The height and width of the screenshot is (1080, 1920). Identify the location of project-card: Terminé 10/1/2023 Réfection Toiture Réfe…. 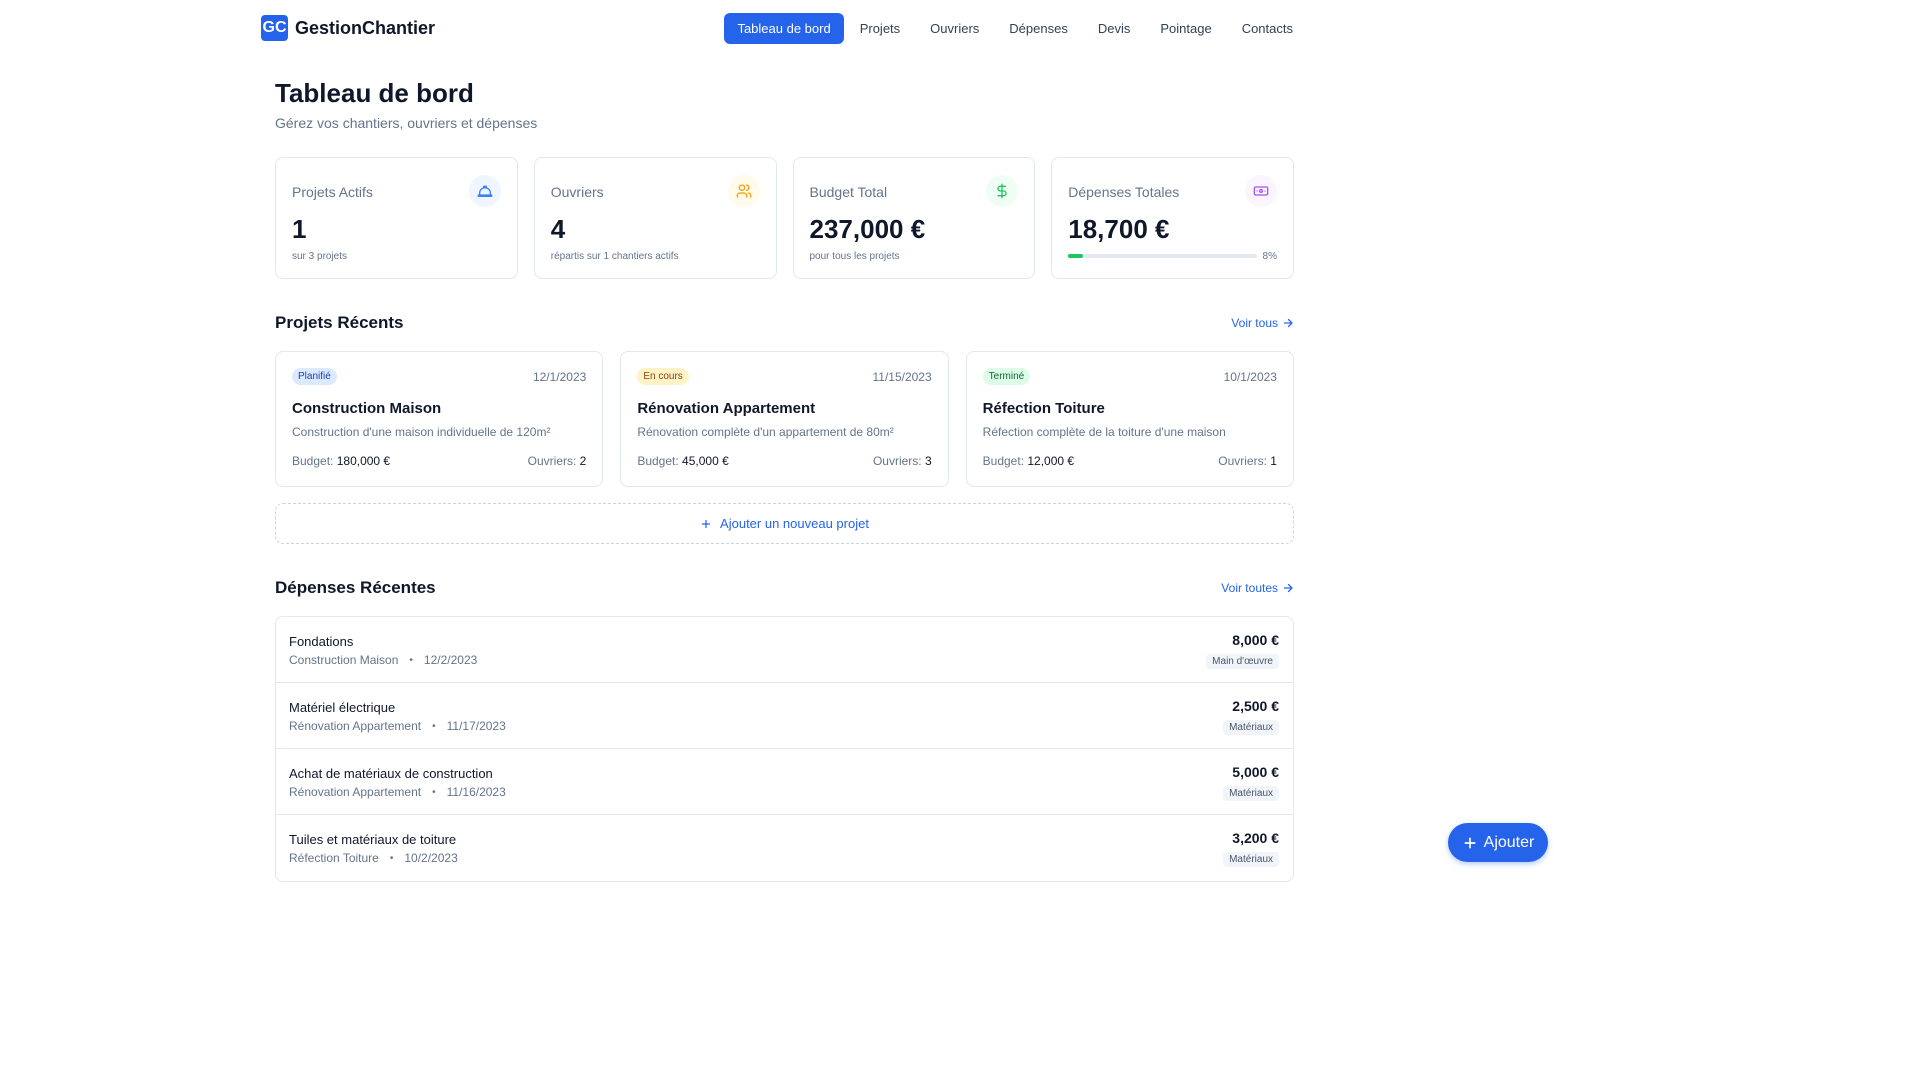
(1129, 419).